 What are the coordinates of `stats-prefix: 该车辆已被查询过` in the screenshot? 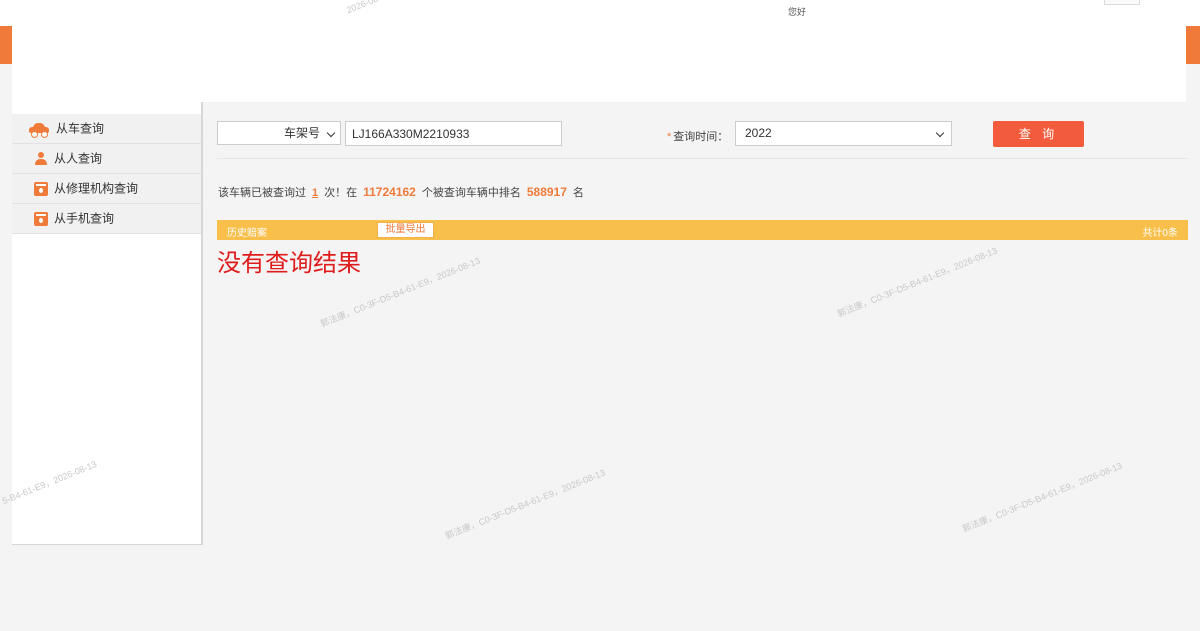 It's located at (262, 193).